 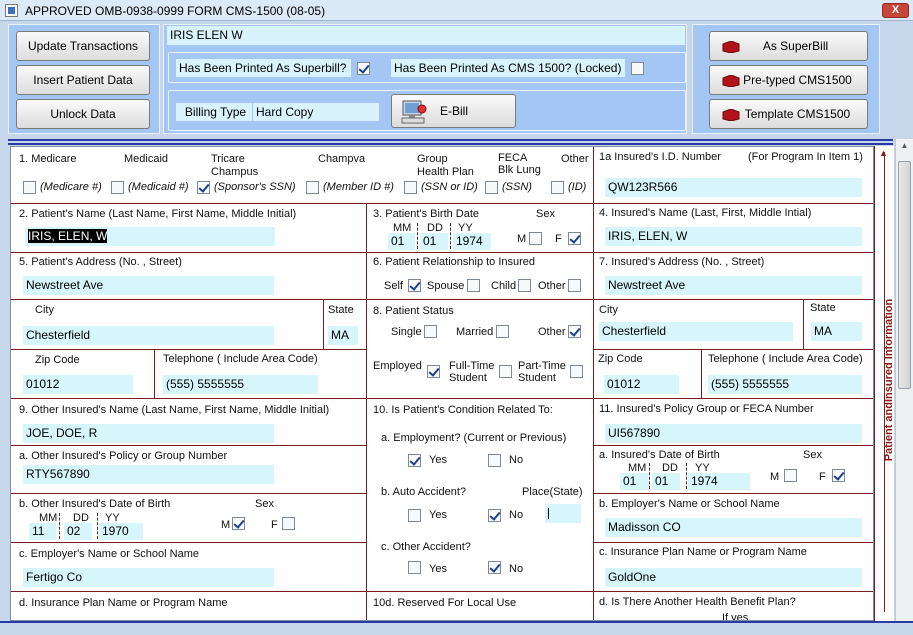 What do you see at coordinates (558, 239) in the screenshot?
I see `sex-f-label: F` at bounding box center [558, 239].